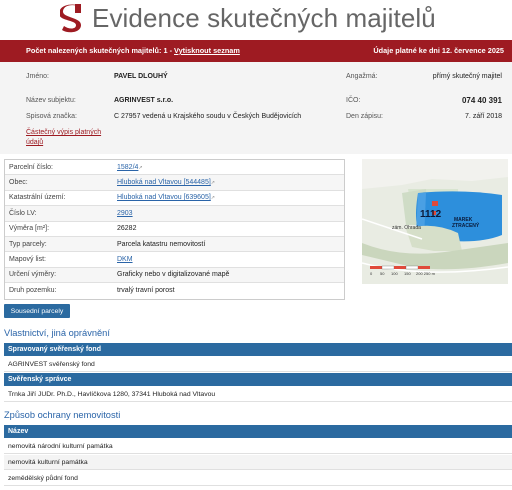 The image size is (512, 490). Describe the element at coordinates (258, 431) in the screenshot. I see `protection-header: Název` at that location.